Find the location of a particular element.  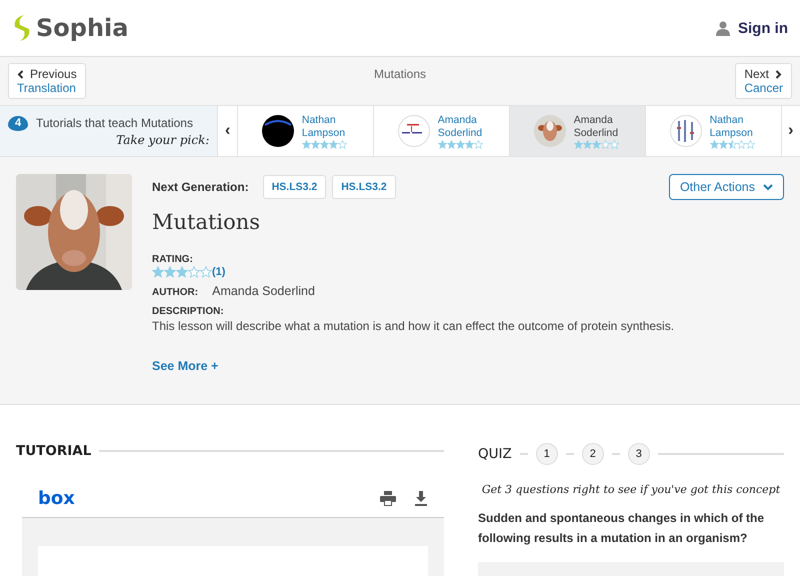

question-text: Sudden and spontaneous changes in which of the following results in a mutation in an organism? is located at coordinates (622, 528).